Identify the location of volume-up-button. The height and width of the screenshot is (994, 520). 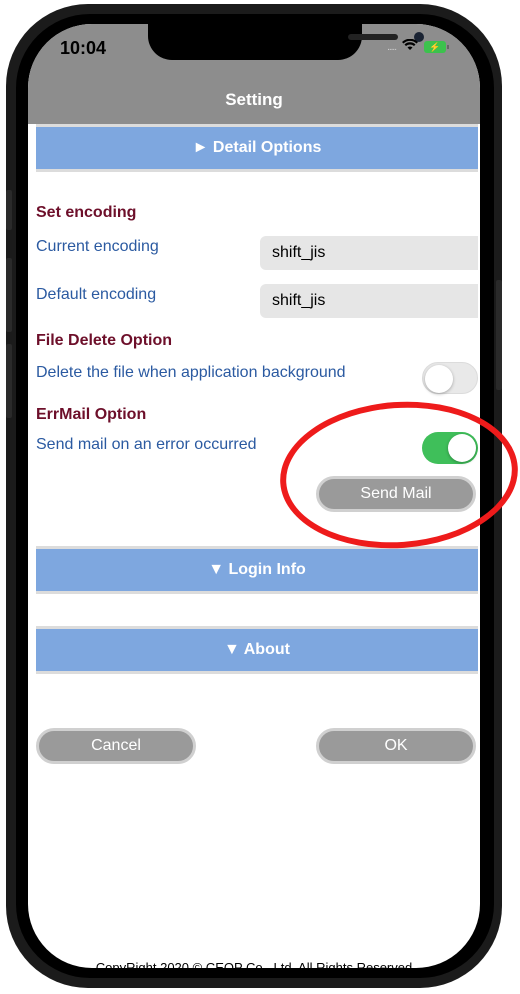
(9, 295).